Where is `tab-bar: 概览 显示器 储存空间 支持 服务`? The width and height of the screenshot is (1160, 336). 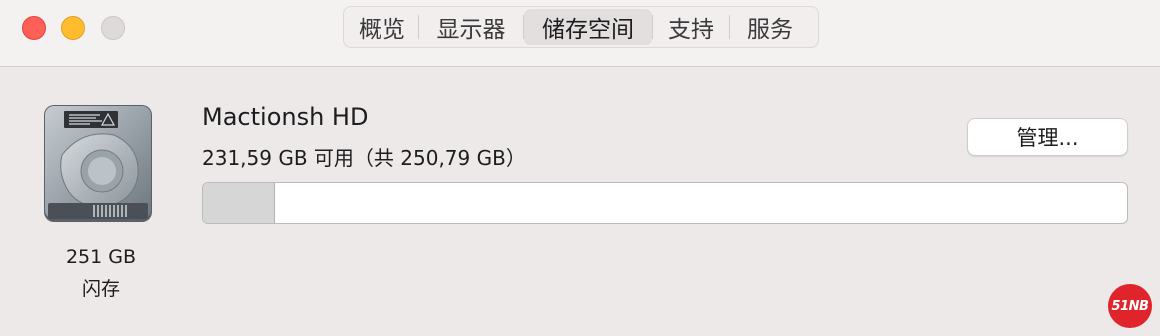 tab-bar: 概览 显示器 储存空间 支持 服务 is located at coordinates (581, 27).